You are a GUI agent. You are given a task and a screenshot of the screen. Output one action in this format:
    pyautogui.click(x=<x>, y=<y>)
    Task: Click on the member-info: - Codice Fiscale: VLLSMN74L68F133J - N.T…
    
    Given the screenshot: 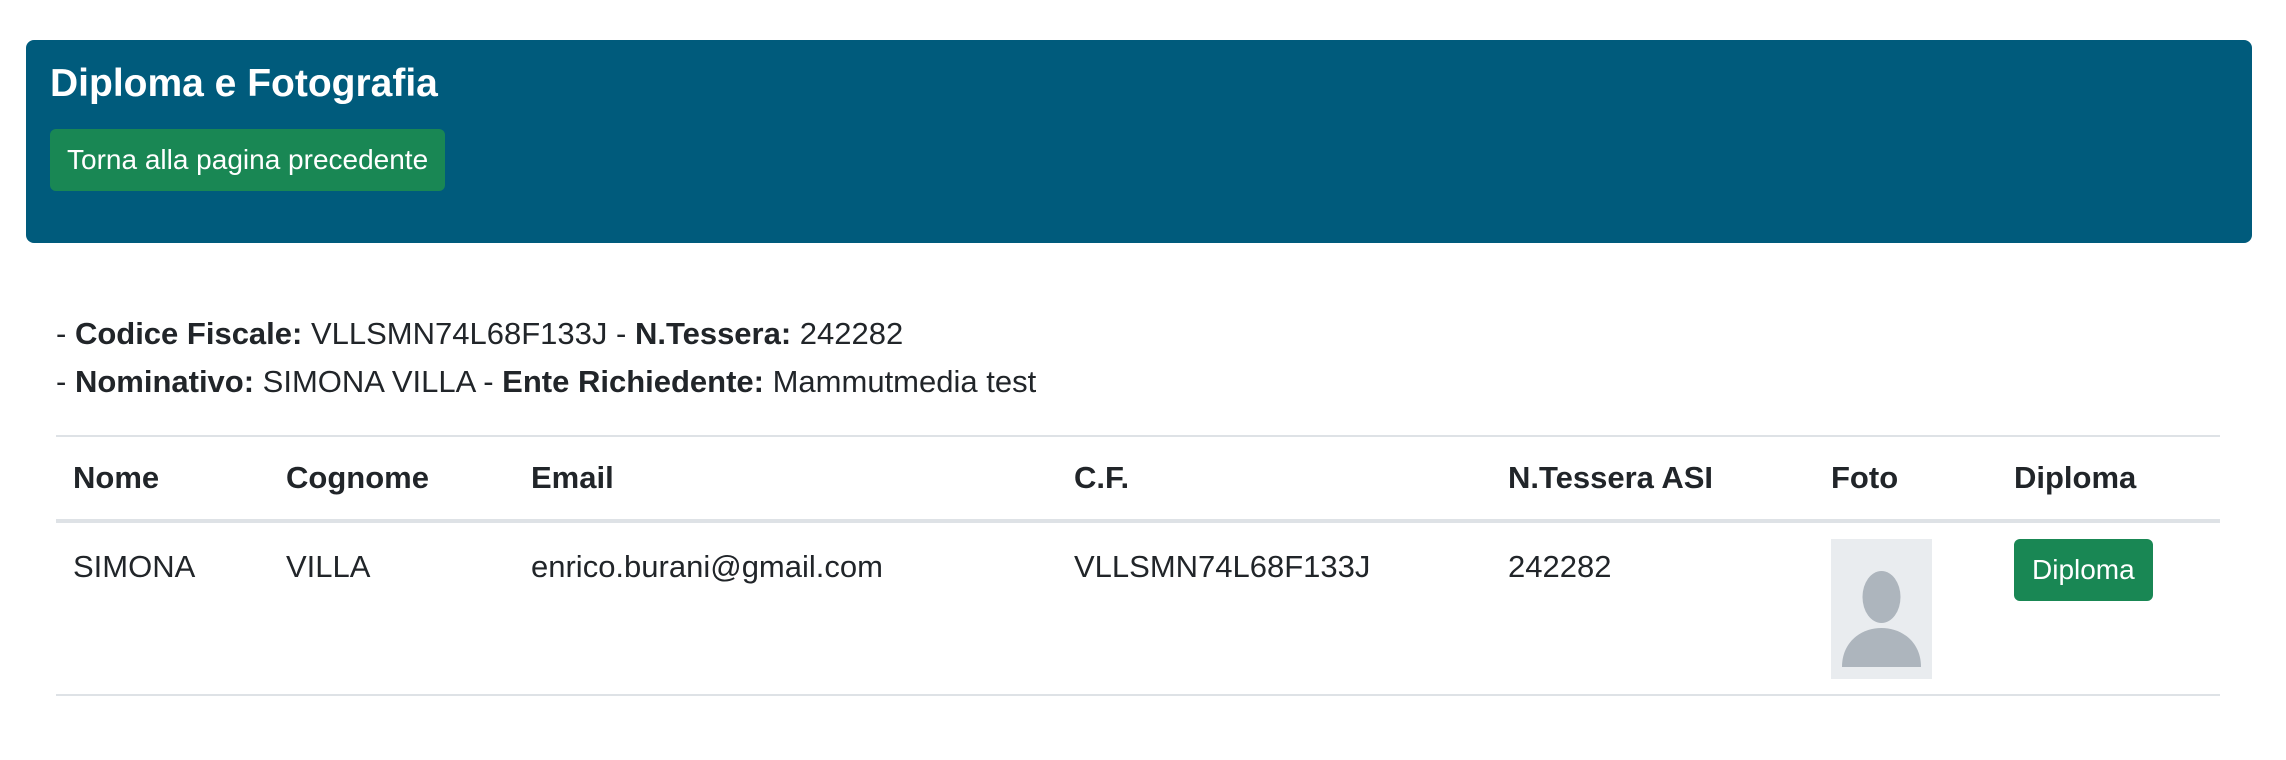 What is the action you would take?
    pyautogui.click(x=546, y=358)
    